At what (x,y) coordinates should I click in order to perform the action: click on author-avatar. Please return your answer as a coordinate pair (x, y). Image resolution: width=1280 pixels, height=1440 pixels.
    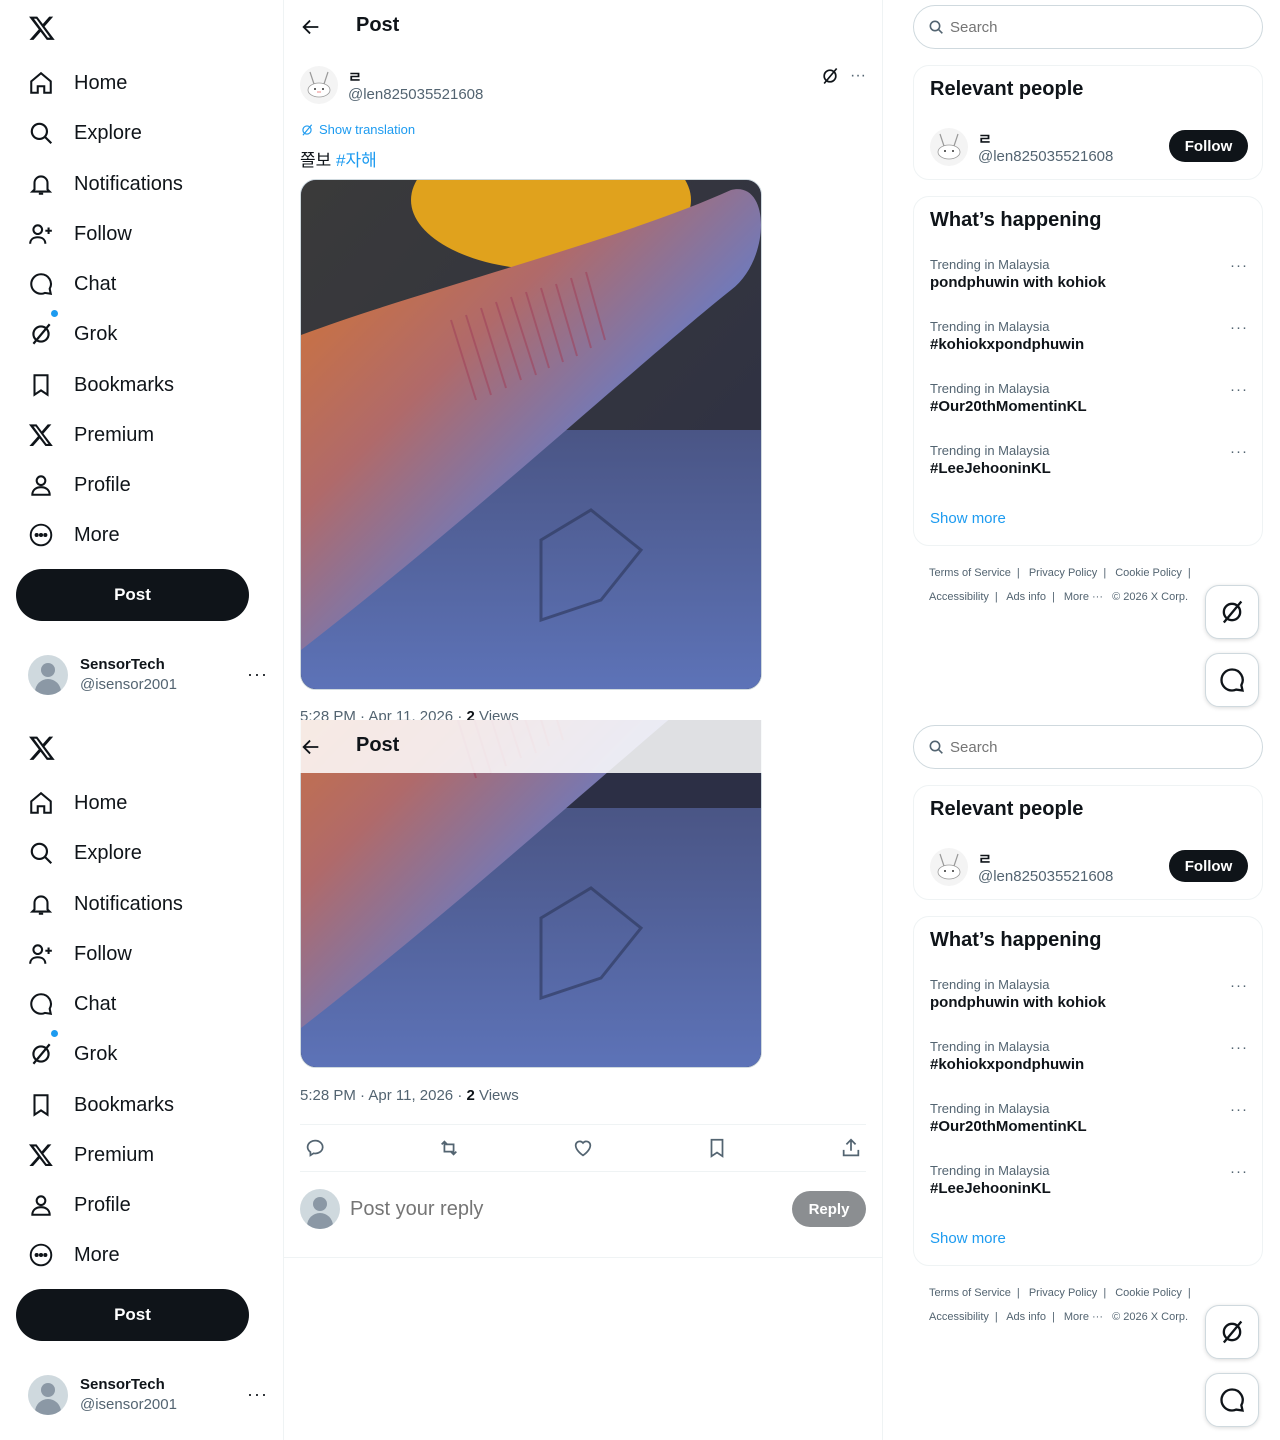
    Looking at the image, I should click on (319, 85).